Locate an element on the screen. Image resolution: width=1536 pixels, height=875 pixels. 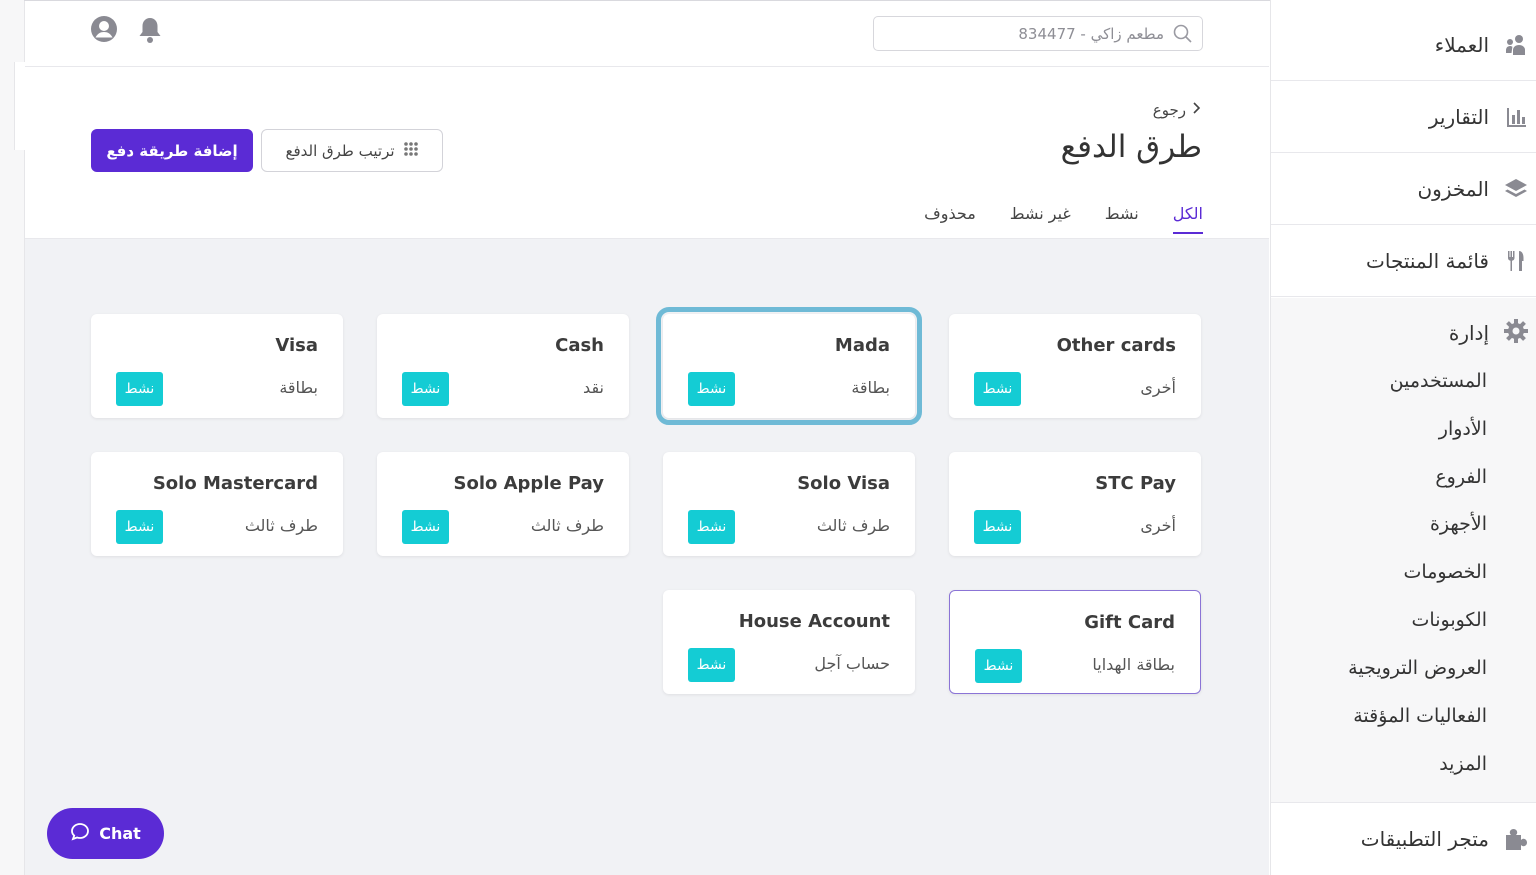
search-placeholder: مطعم زاكي - 834477 is located at coordinates (1091, 34).